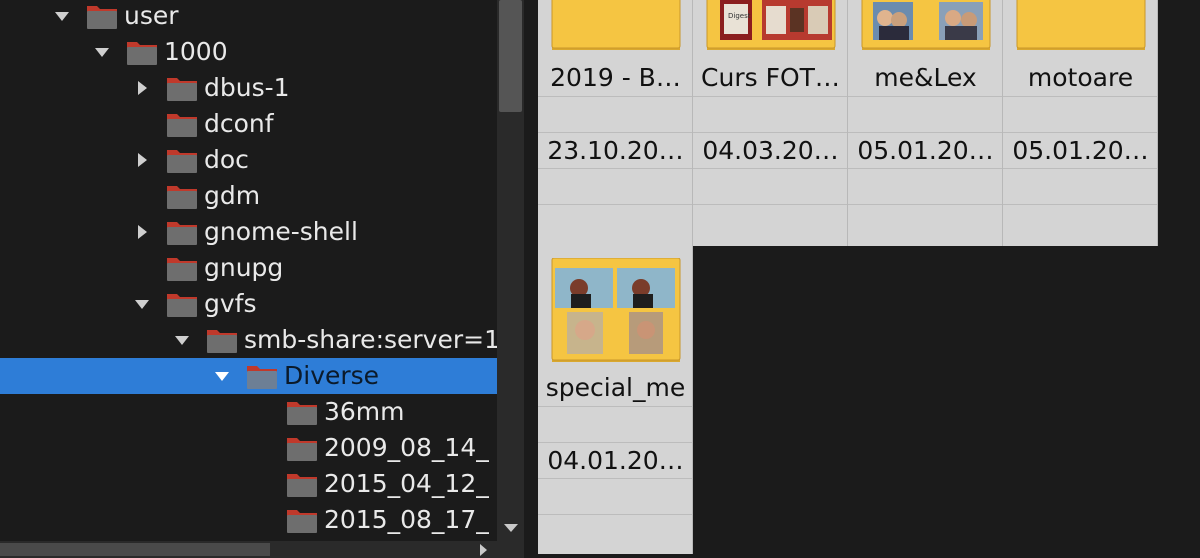  I want to click on tree-item: 2015_04_12_, so click(248, 484).